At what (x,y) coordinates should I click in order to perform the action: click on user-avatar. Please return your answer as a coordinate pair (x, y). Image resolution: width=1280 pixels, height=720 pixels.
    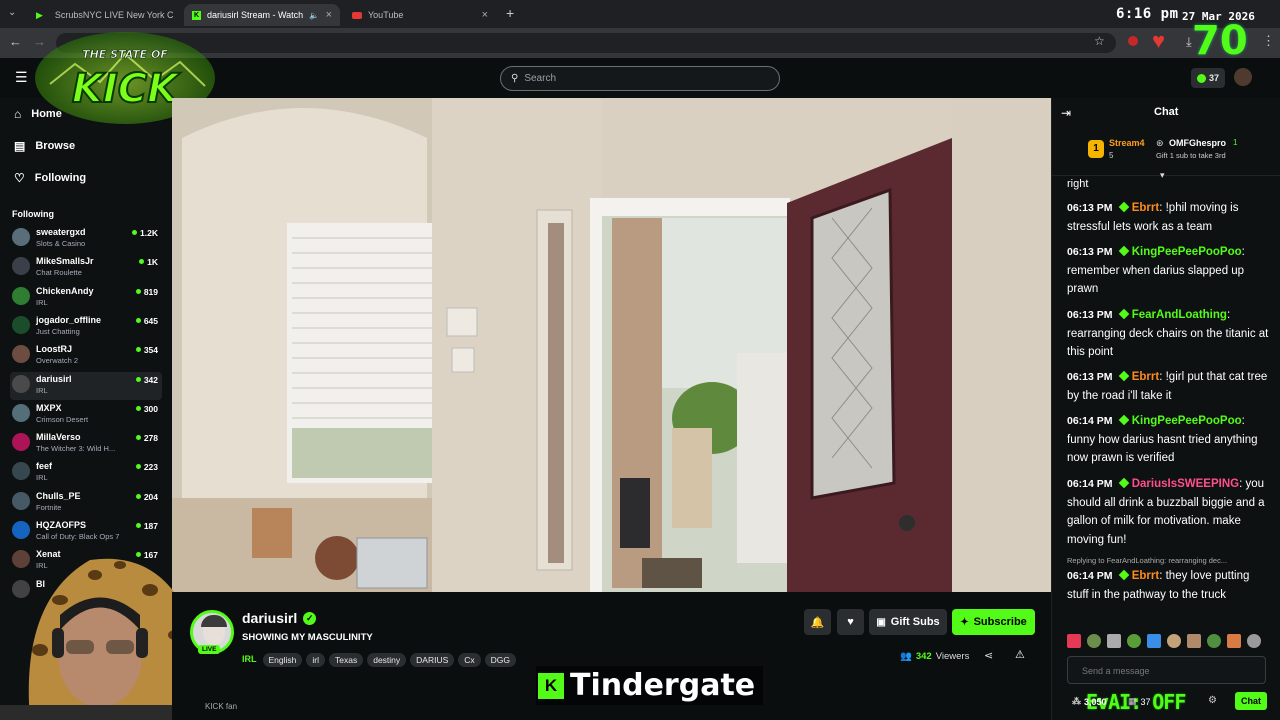
    Looking at the image, I should click on (1243, 77).